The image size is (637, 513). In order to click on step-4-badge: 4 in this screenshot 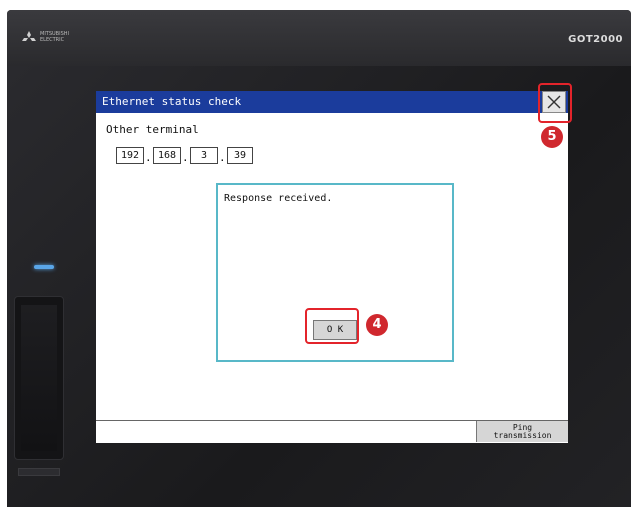, I will do `click(377, 325)`.